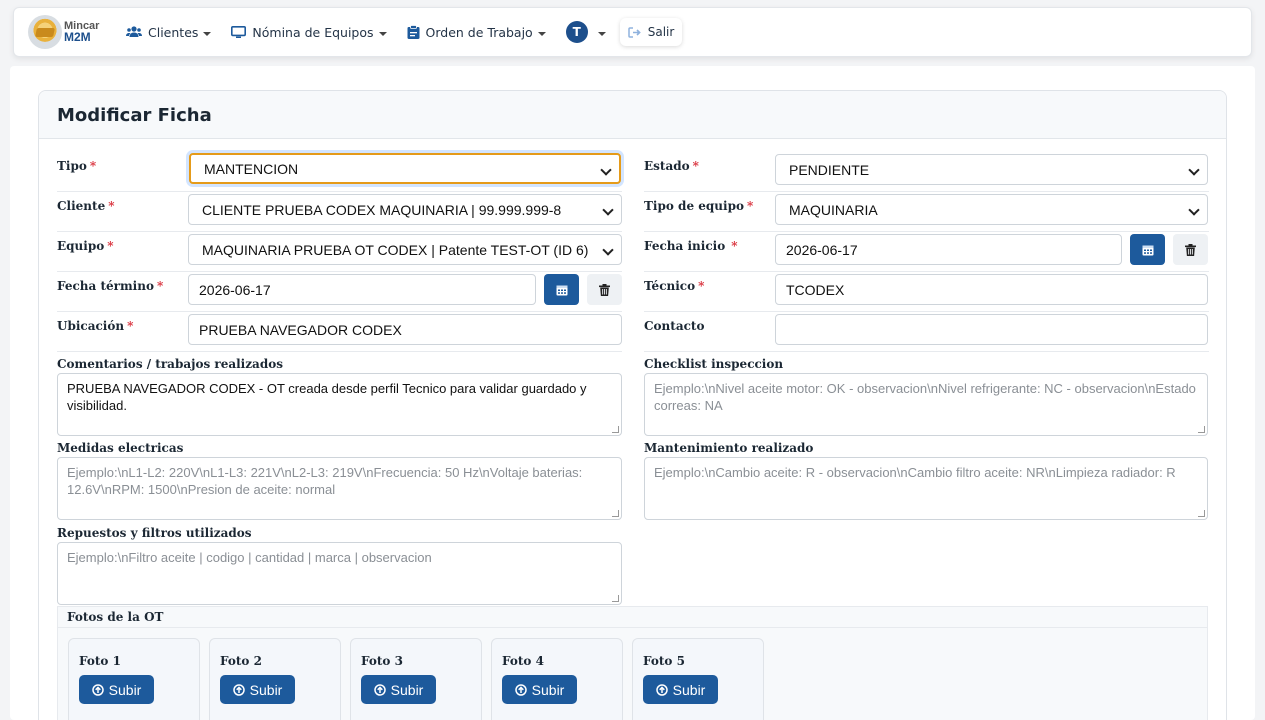 The width and height of the screenshot is (1265, 720). Describe the element at coordinates (674, 326) in the screenshot. I see `contacto-label: Contacto` at that location.